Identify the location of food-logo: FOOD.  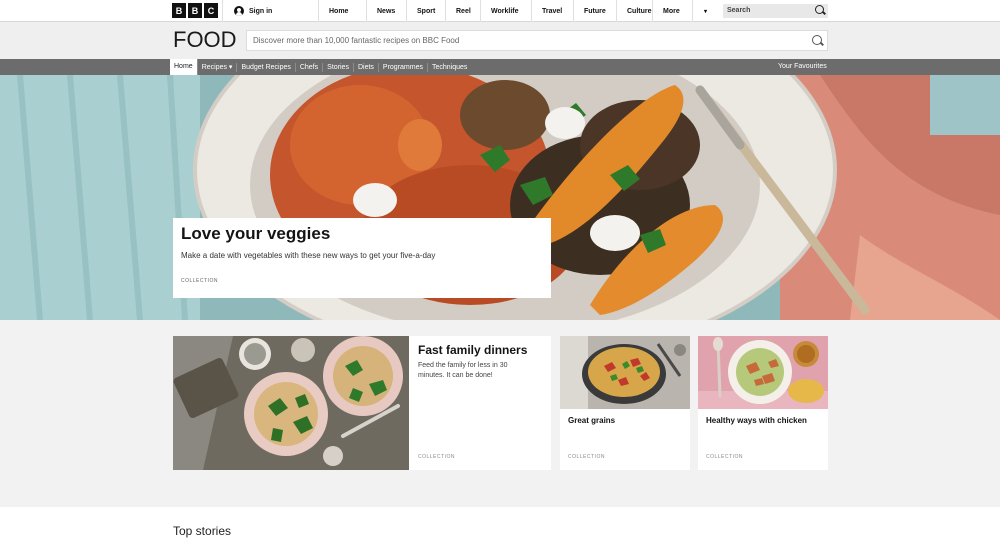
(205, 40).